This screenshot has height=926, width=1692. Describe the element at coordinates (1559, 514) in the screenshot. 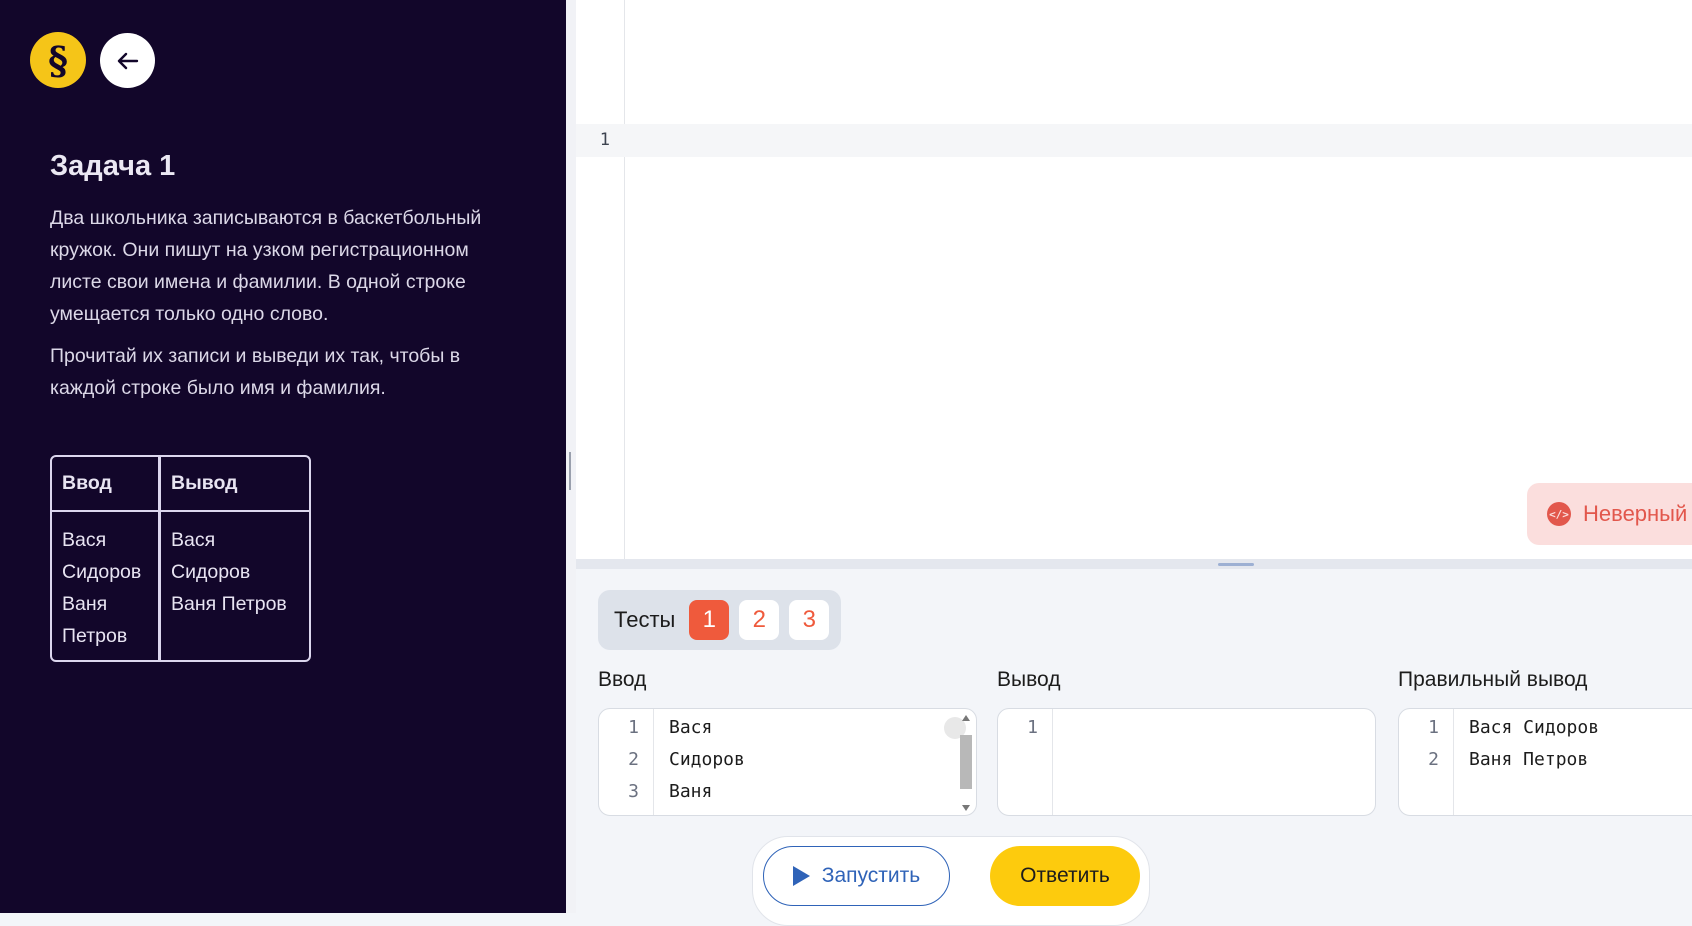

I see `code-icon: </>` at that location.